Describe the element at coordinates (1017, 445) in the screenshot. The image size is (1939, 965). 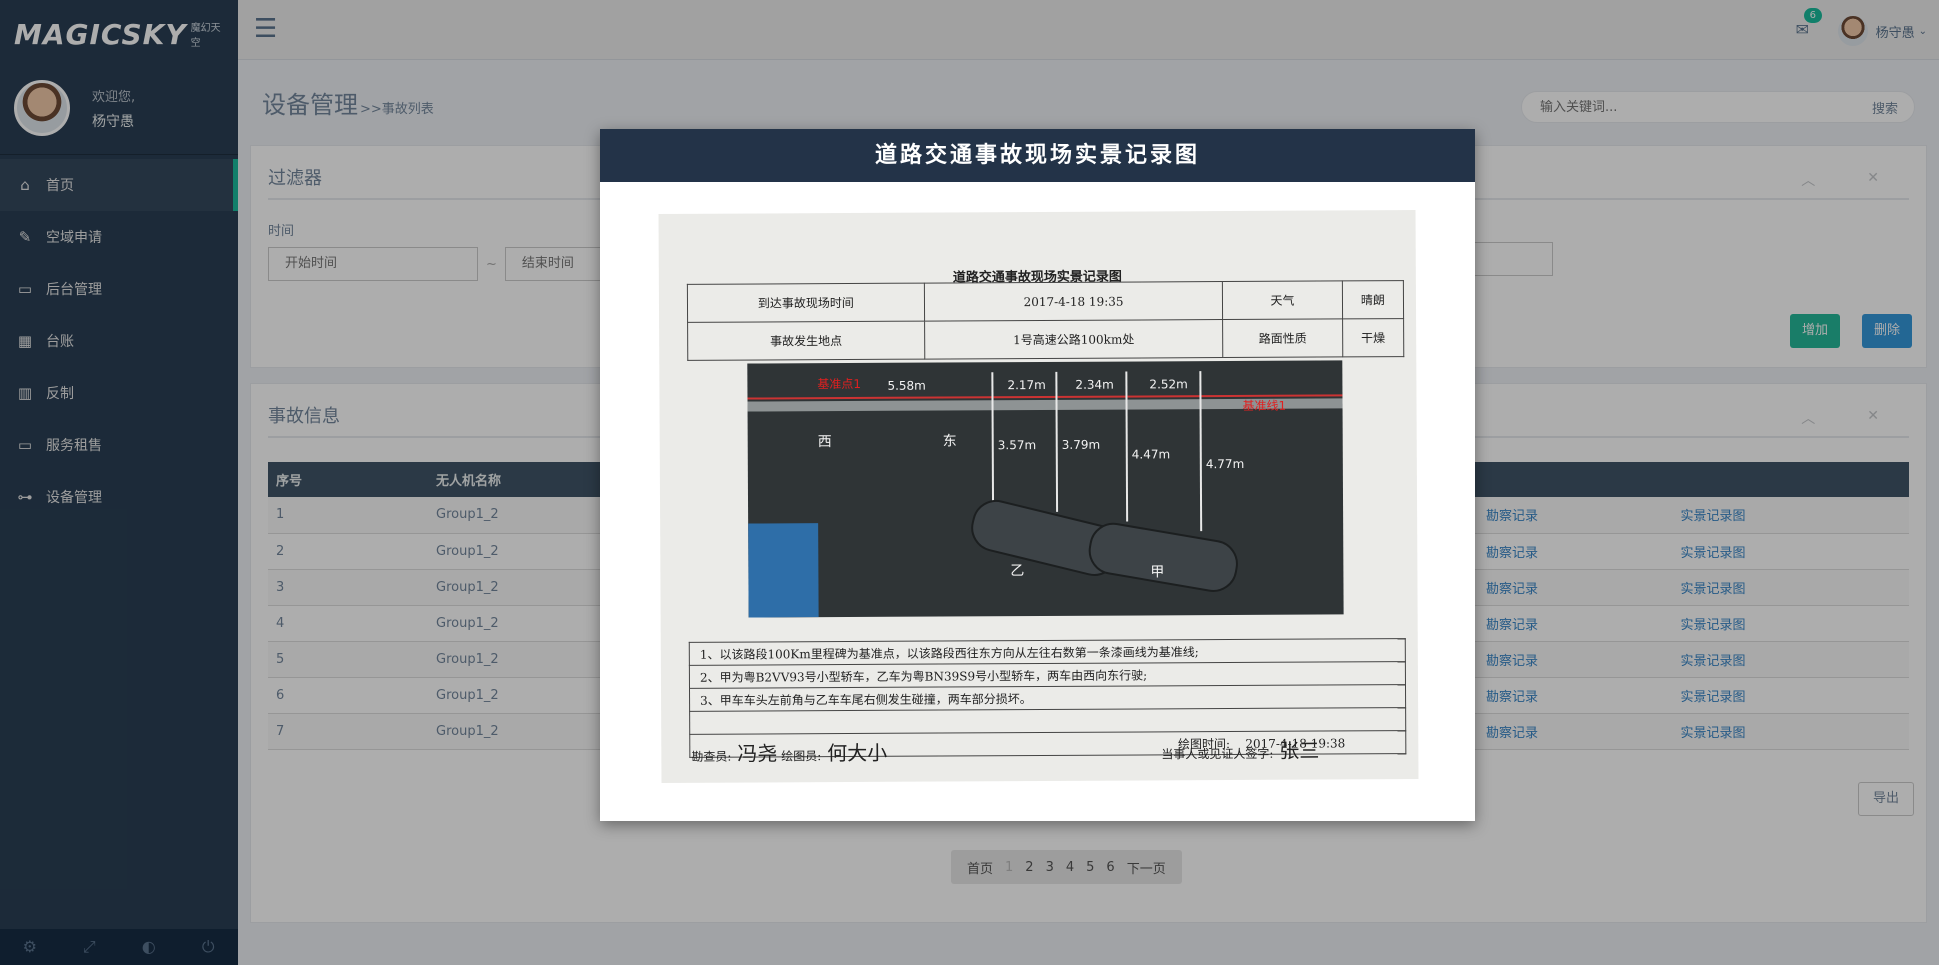
I see `dimension-label: 3.57m` at that location.